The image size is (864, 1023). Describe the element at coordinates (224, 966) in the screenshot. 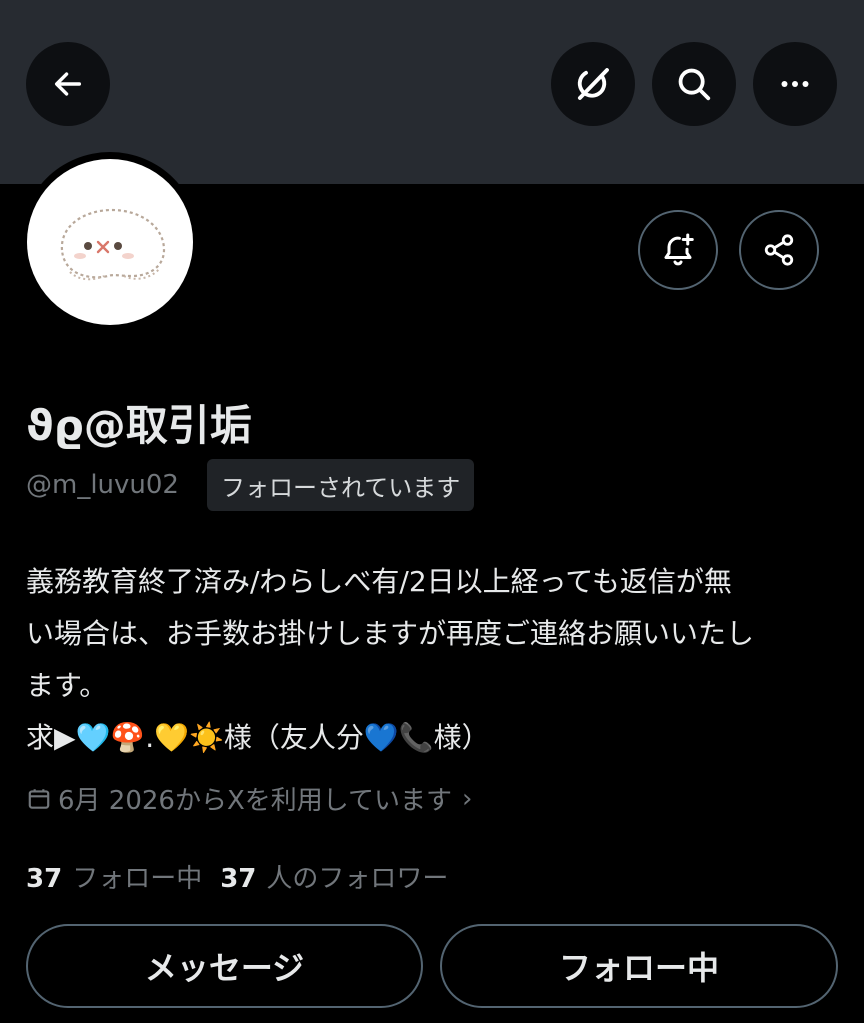

I see `message-button: メッセージ` at that location.